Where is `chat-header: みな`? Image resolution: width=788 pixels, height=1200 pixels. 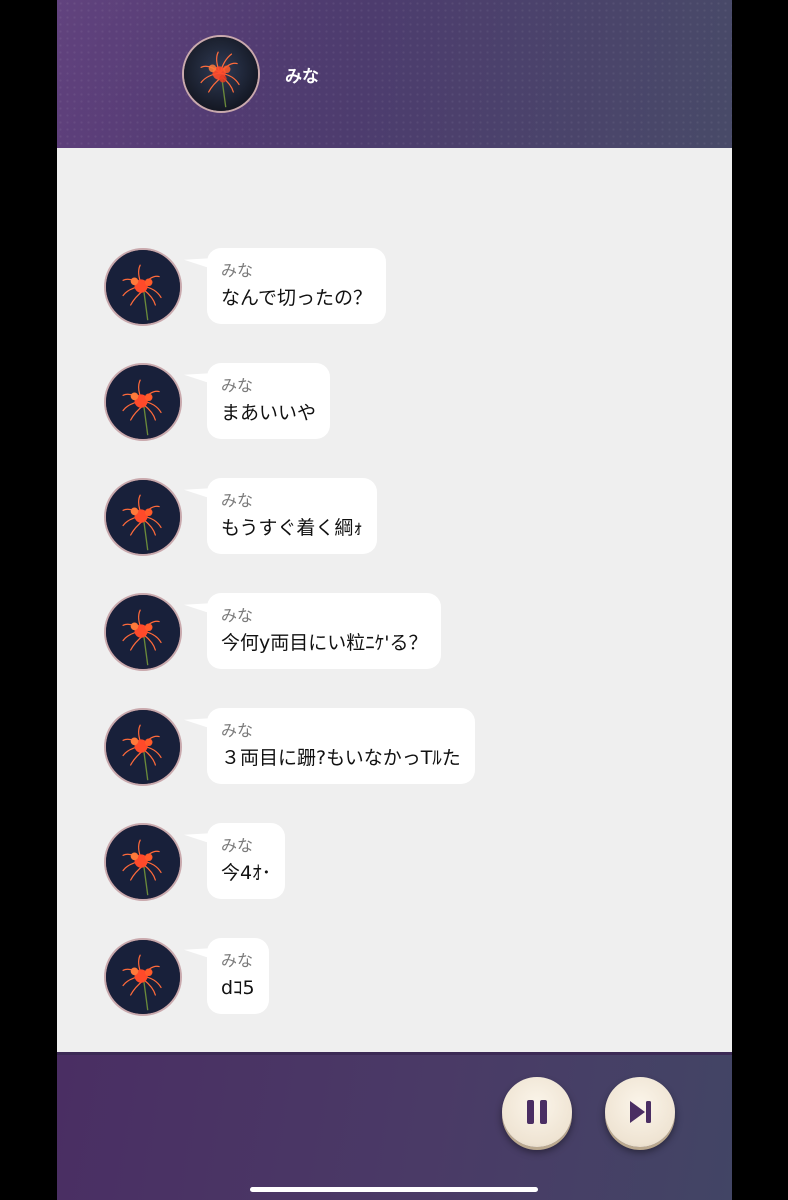
chat-header: みな is located at coordinates (394, 74).